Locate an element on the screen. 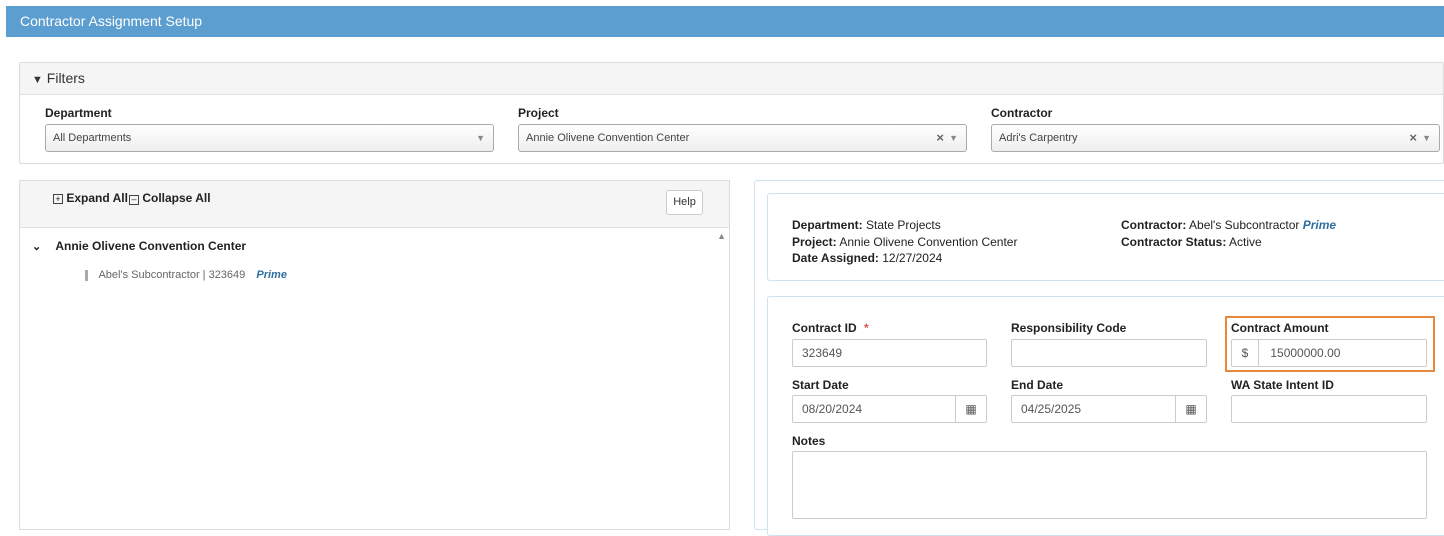 This screenshot has width=1444, height=536. notes-textarea is located at coordinates (1109, 485).